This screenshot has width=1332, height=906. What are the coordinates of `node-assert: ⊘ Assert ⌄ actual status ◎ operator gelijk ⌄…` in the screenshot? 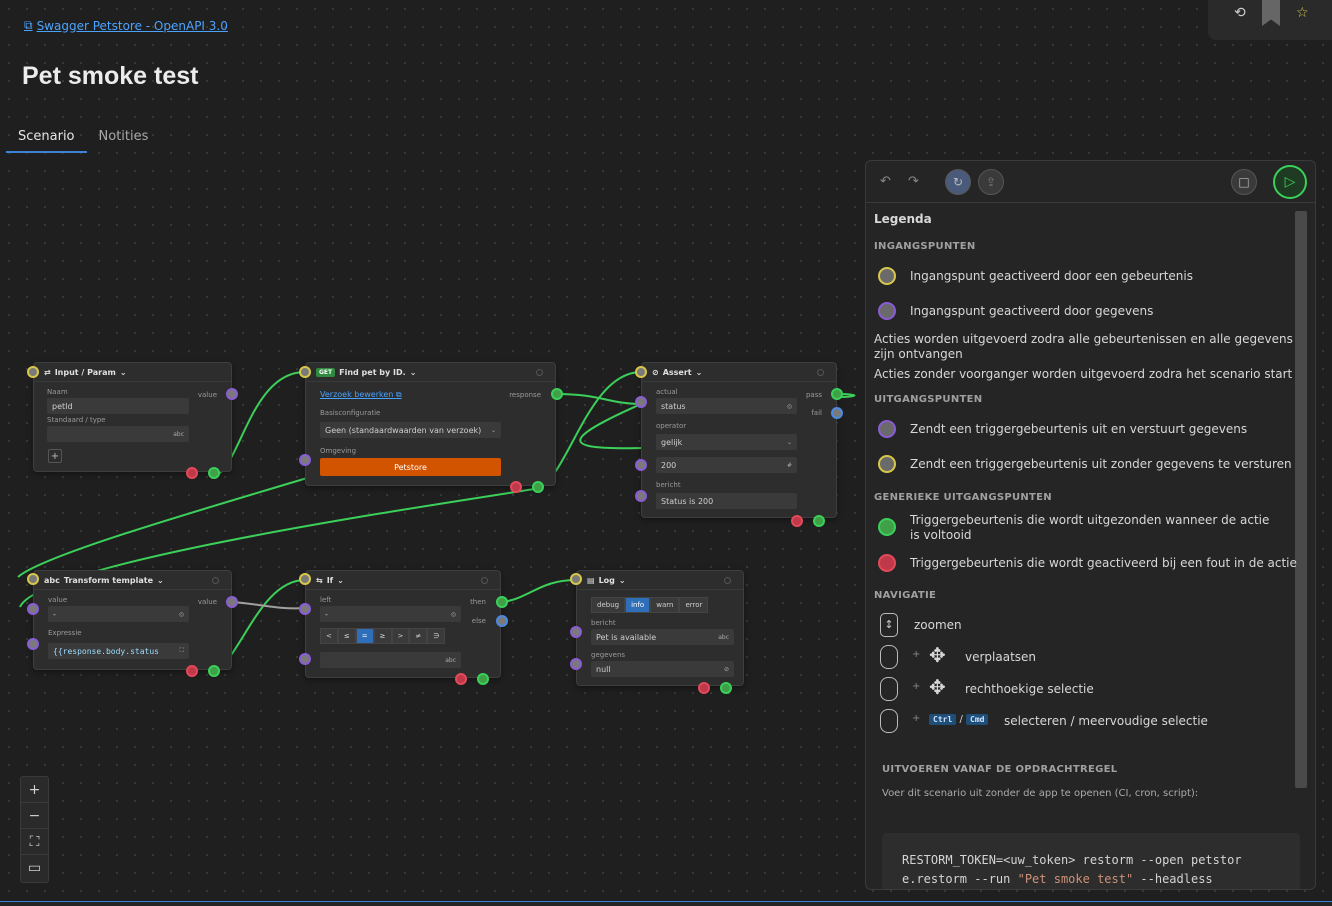 It's located at (739, 440).